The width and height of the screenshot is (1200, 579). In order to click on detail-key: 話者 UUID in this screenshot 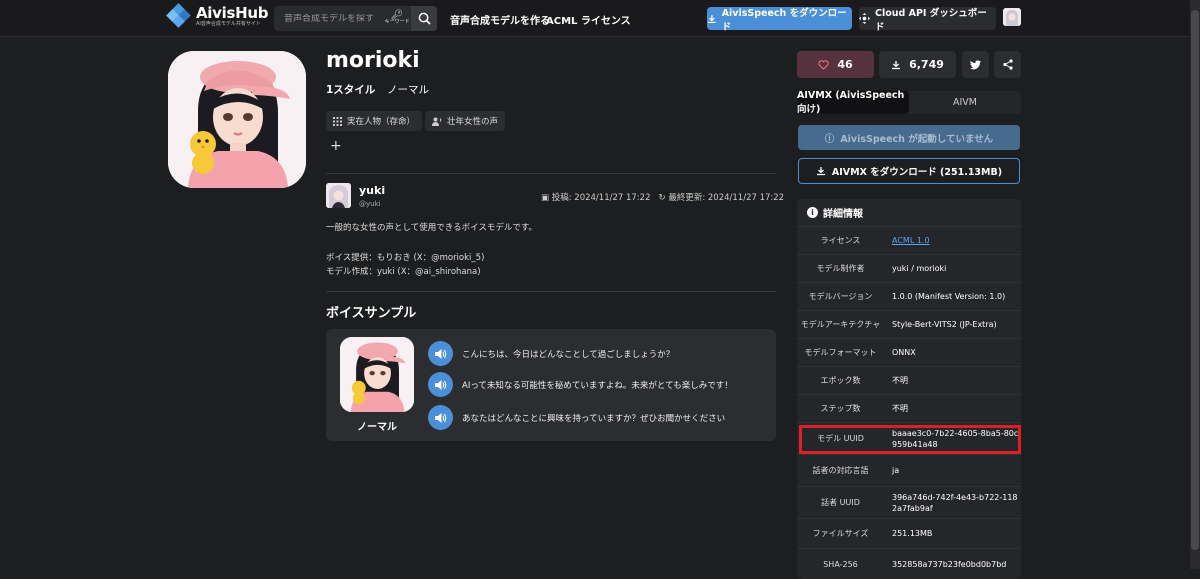, I will do `click(840, 502)`.